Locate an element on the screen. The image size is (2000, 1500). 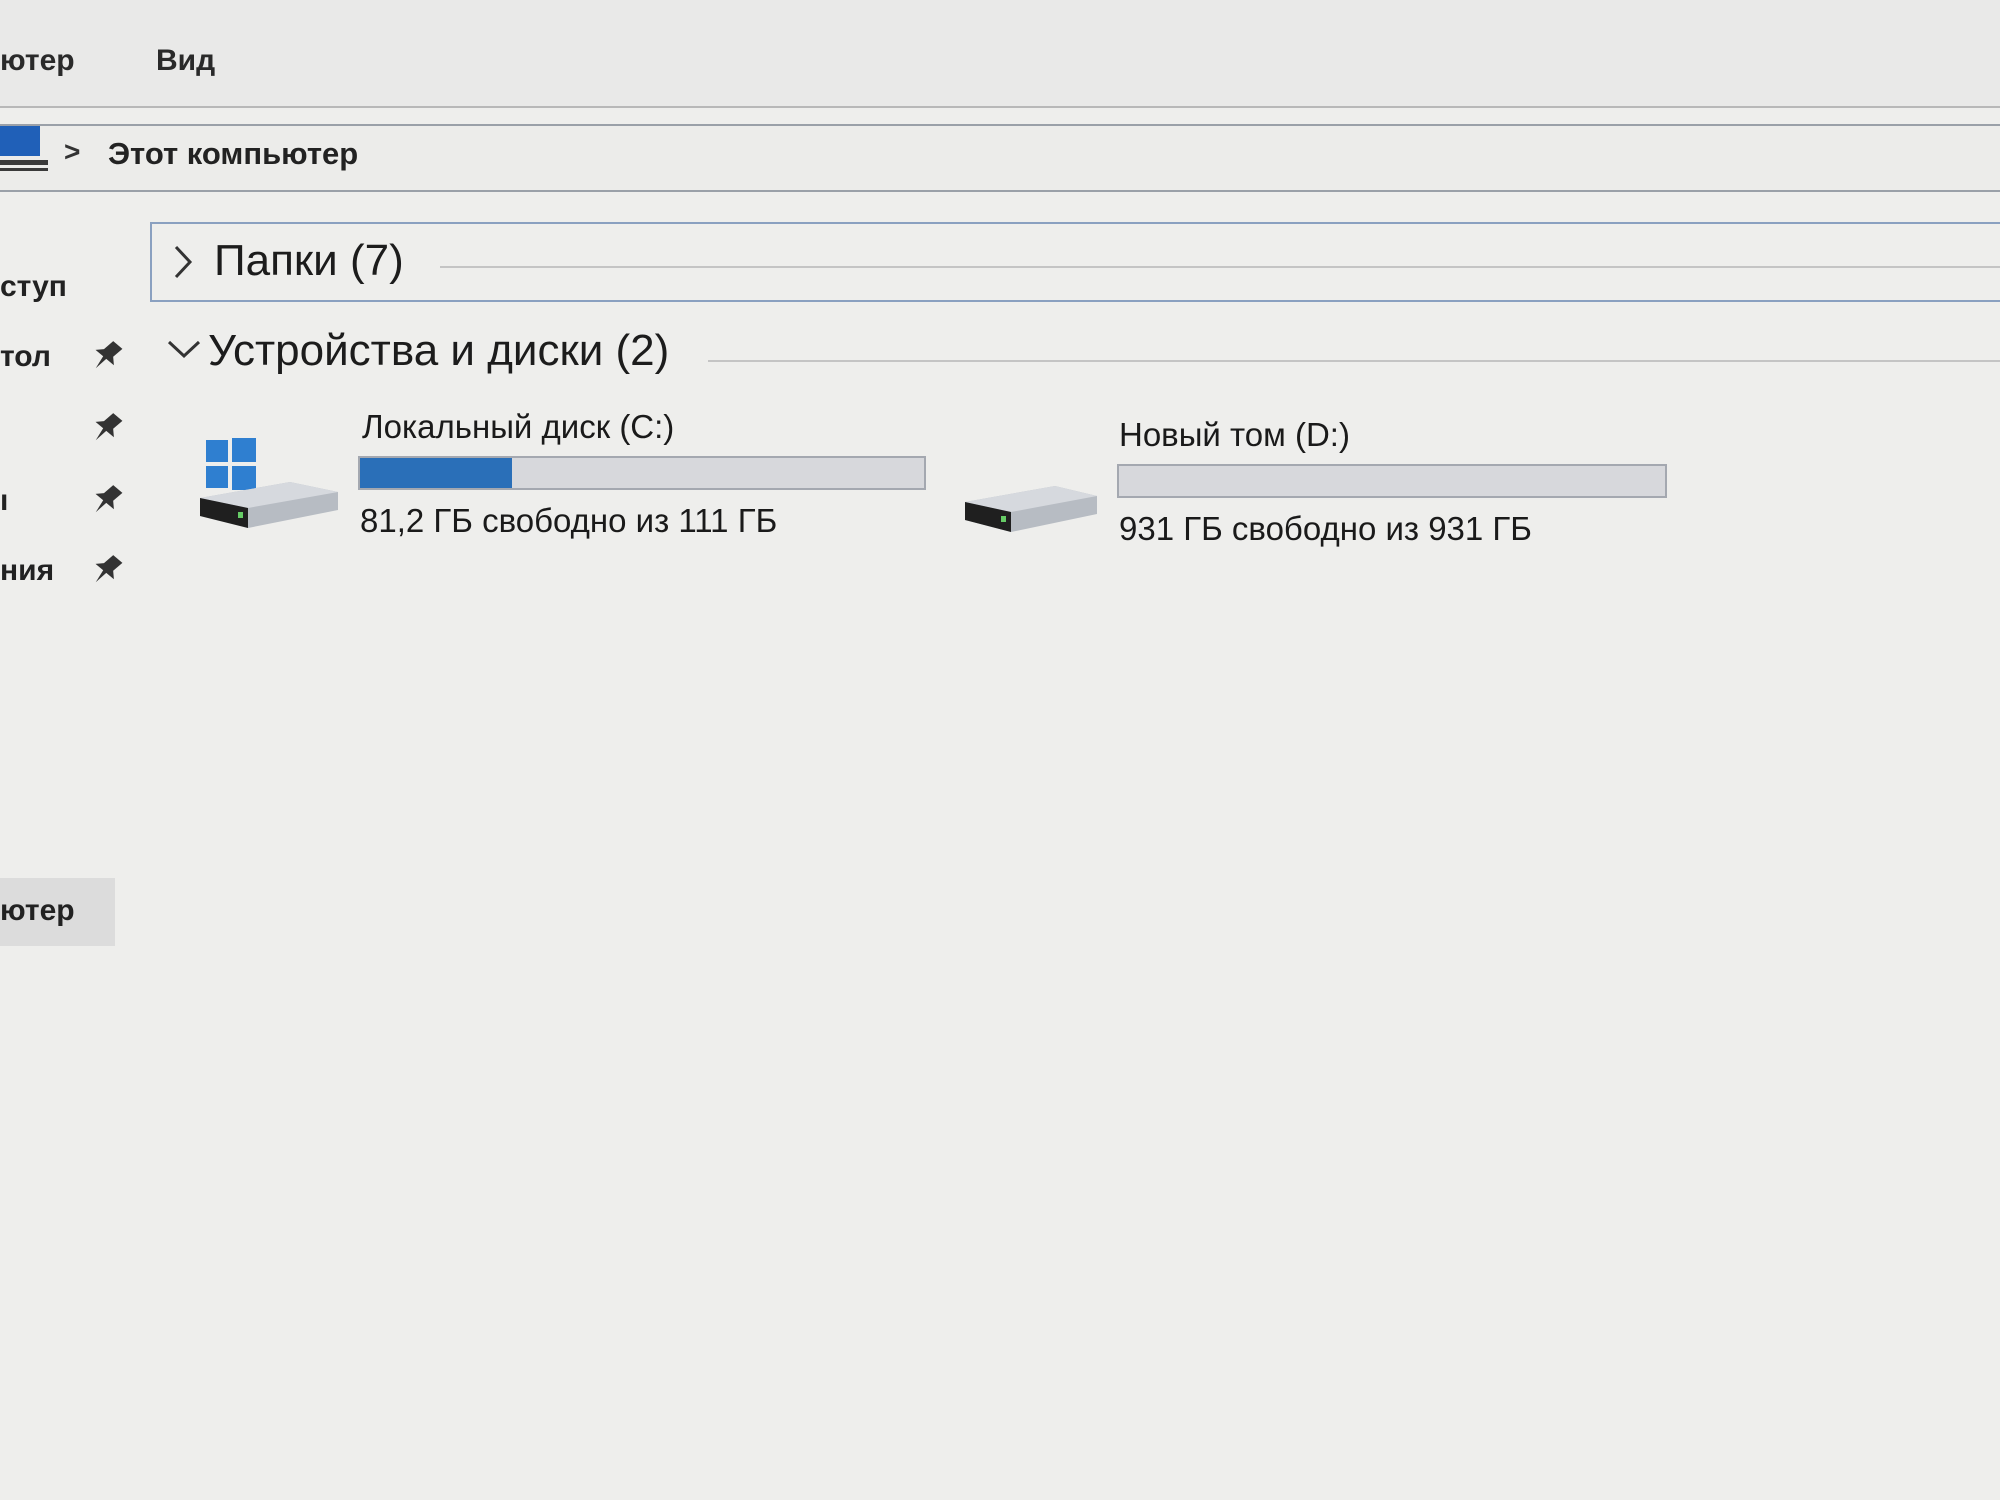
drive-free-space: 931 ГБ свободно из 931 ГБ is located at coordinates (1325, 528).